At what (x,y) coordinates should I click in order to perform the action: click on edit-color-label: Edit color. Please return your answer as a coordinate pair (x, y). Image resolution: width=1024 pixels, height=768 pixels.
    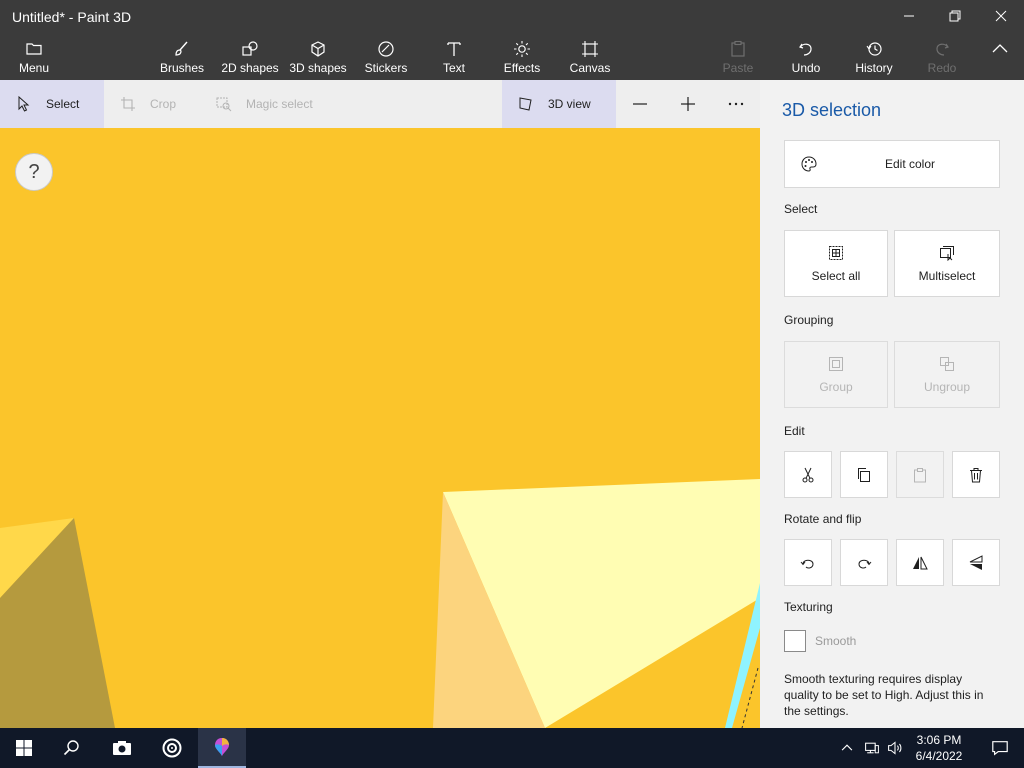
    Looking at the image, I should click on (910, 164).